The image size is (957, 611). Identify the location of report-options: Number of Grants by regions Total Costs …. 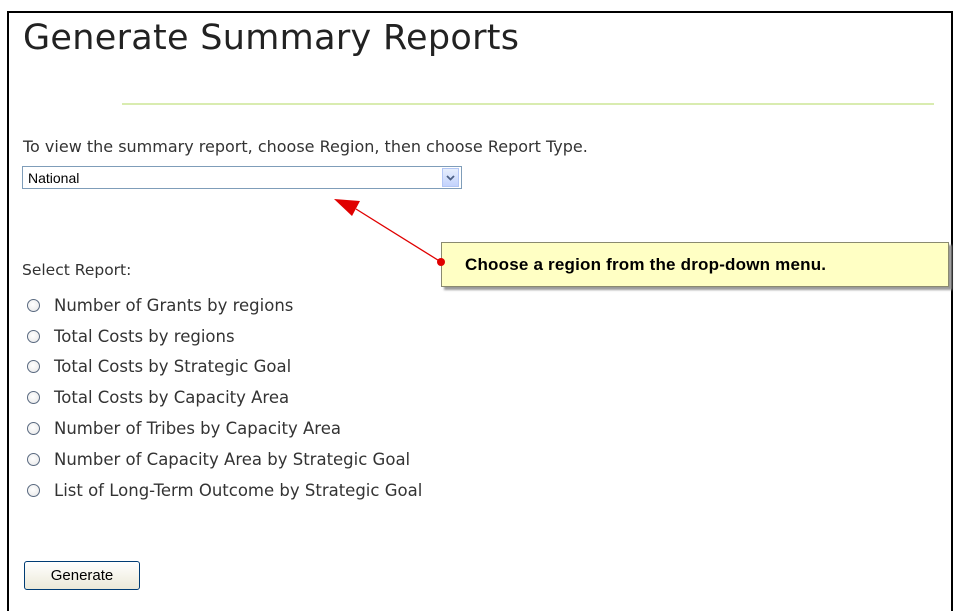
(224, 398).